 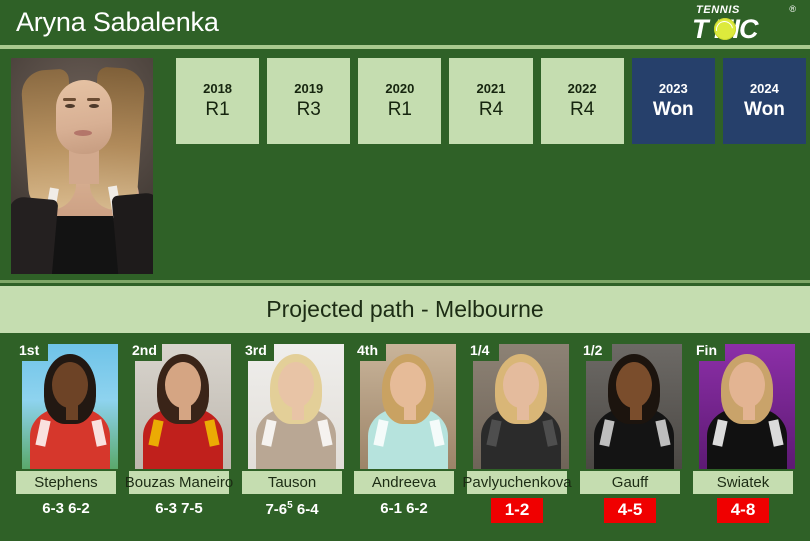 I want to click on year-label: 2020, so click(x=400, y=88).